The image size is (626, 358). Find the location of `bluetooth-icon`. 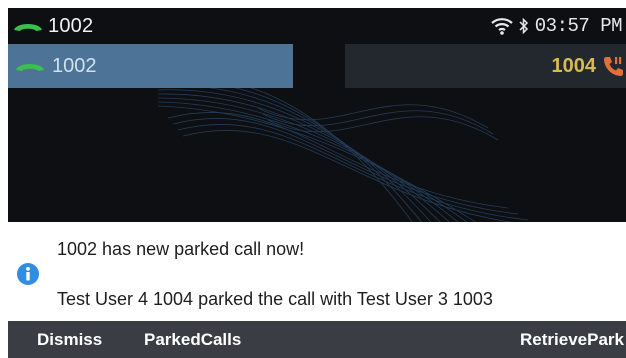

bluetooth-icon is located at coordinates (523, 26).